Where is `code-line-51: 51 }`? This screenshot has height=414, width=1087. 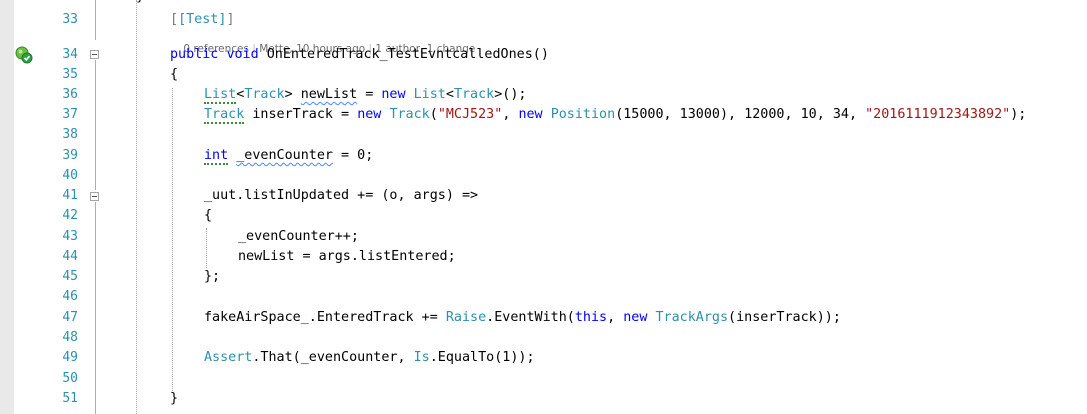
code-line-51: 51 } is located at coordinates (543, 399).